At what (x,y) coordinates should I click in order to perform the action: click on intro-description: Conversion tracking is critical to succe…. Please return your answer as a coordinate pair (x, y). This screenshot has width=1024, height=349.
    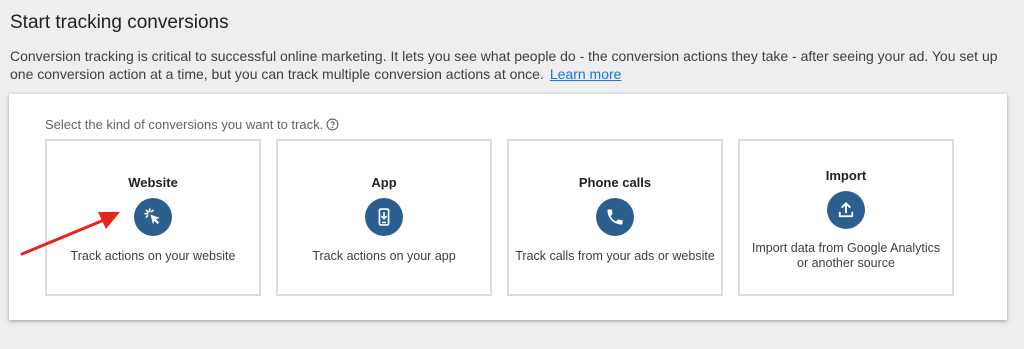
    Looking at the image, I should click on (504, 65).